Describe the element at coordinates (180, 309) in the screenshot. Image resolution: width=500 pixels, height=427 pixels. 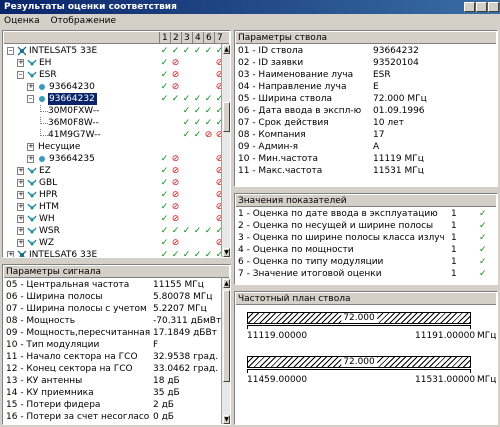
I see `signal-param-value: 5.2207 МГц` at that location.